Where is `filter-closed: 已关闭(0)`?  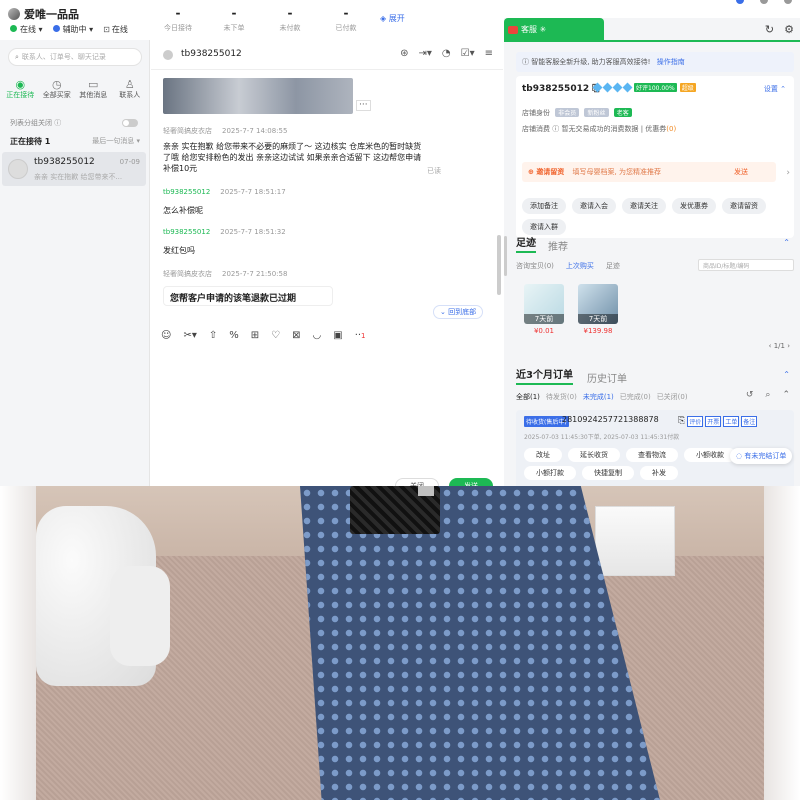
filter-closed: 已关闭(0) is located at coordinates (672, 397).